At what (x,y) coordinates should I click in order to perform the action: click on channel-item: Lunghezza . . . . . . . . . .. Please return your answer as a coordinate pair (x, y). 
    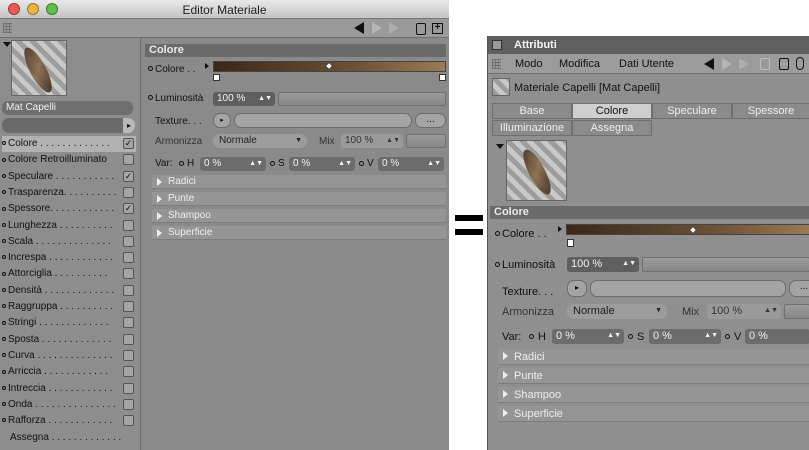
    Looking at the image, I should click on (69, 226).